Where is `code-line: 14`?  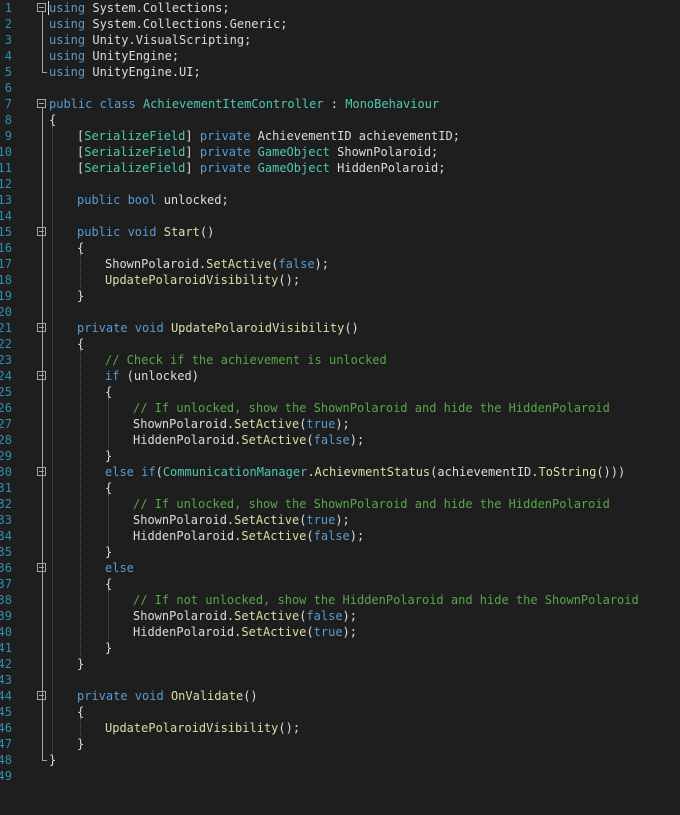 code-line: 14 is located at coordinates (340, 216).